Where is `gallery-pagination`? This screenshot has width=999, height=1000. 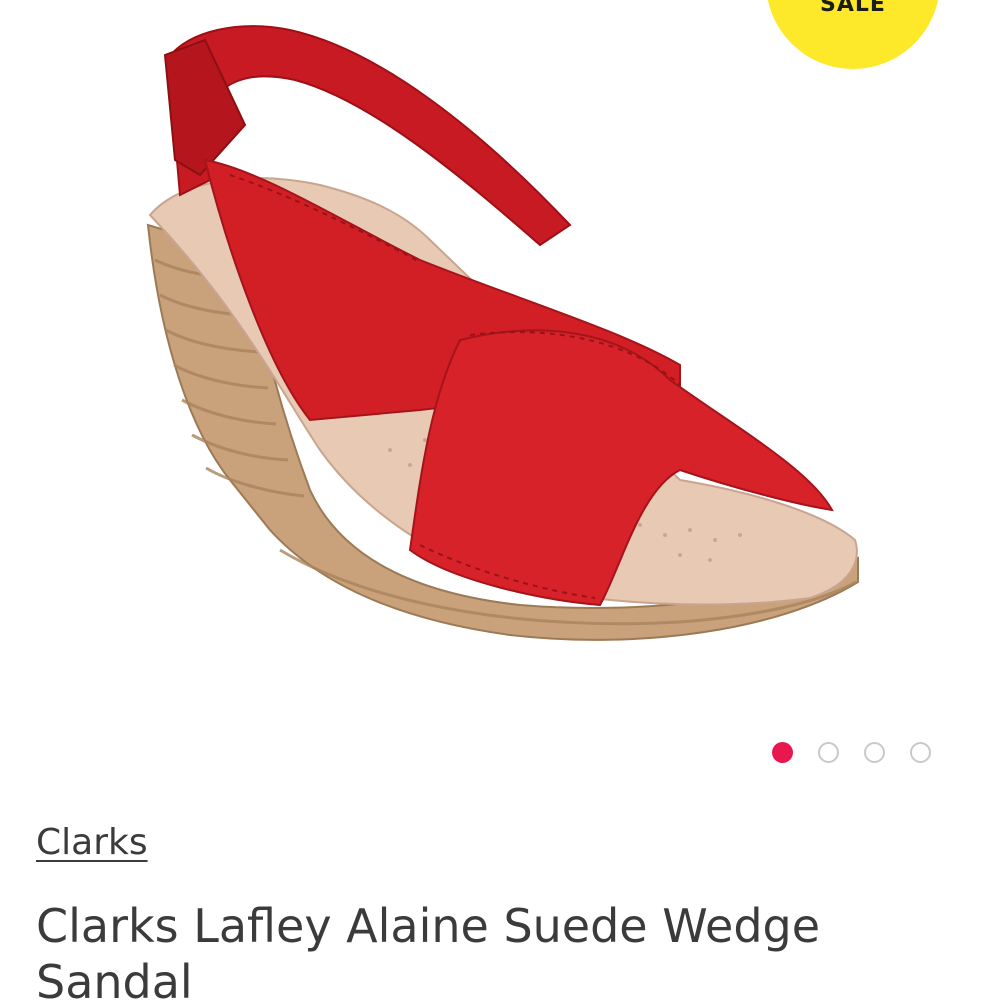 gallery-pagination is located at coordinates (851, 752).